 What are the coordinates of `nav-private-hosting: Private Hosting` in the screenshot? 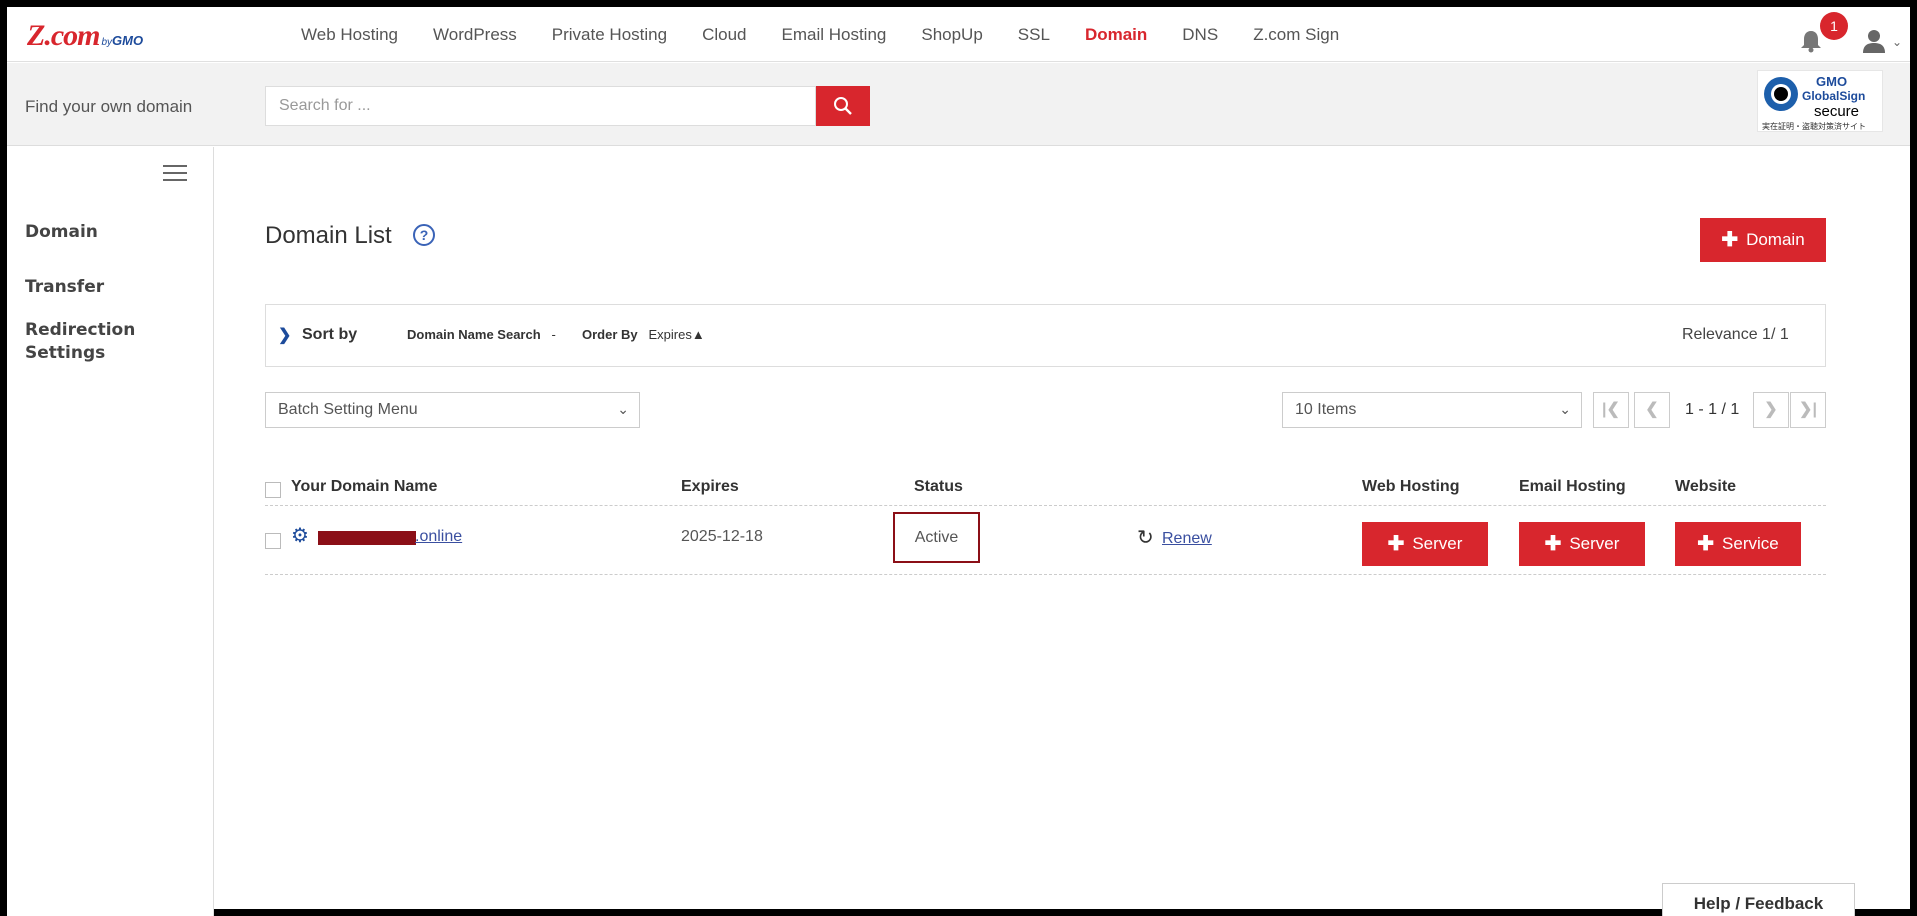 It's located at (609, 35).